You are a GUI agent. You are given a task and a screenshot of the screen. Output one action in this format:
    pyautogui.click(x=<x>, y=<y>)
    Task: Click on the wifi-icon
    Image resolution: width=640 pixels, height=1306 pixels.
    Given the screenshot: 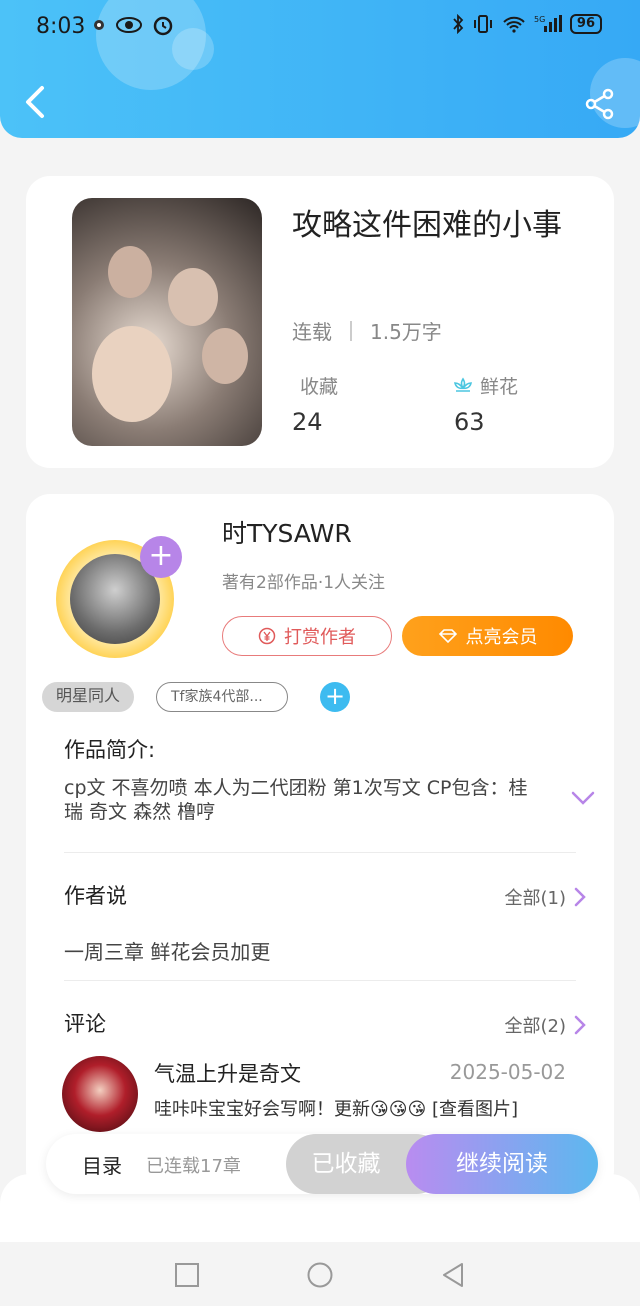 What is the action you would take?
    pyautogui.click(x=514, y=24)
    